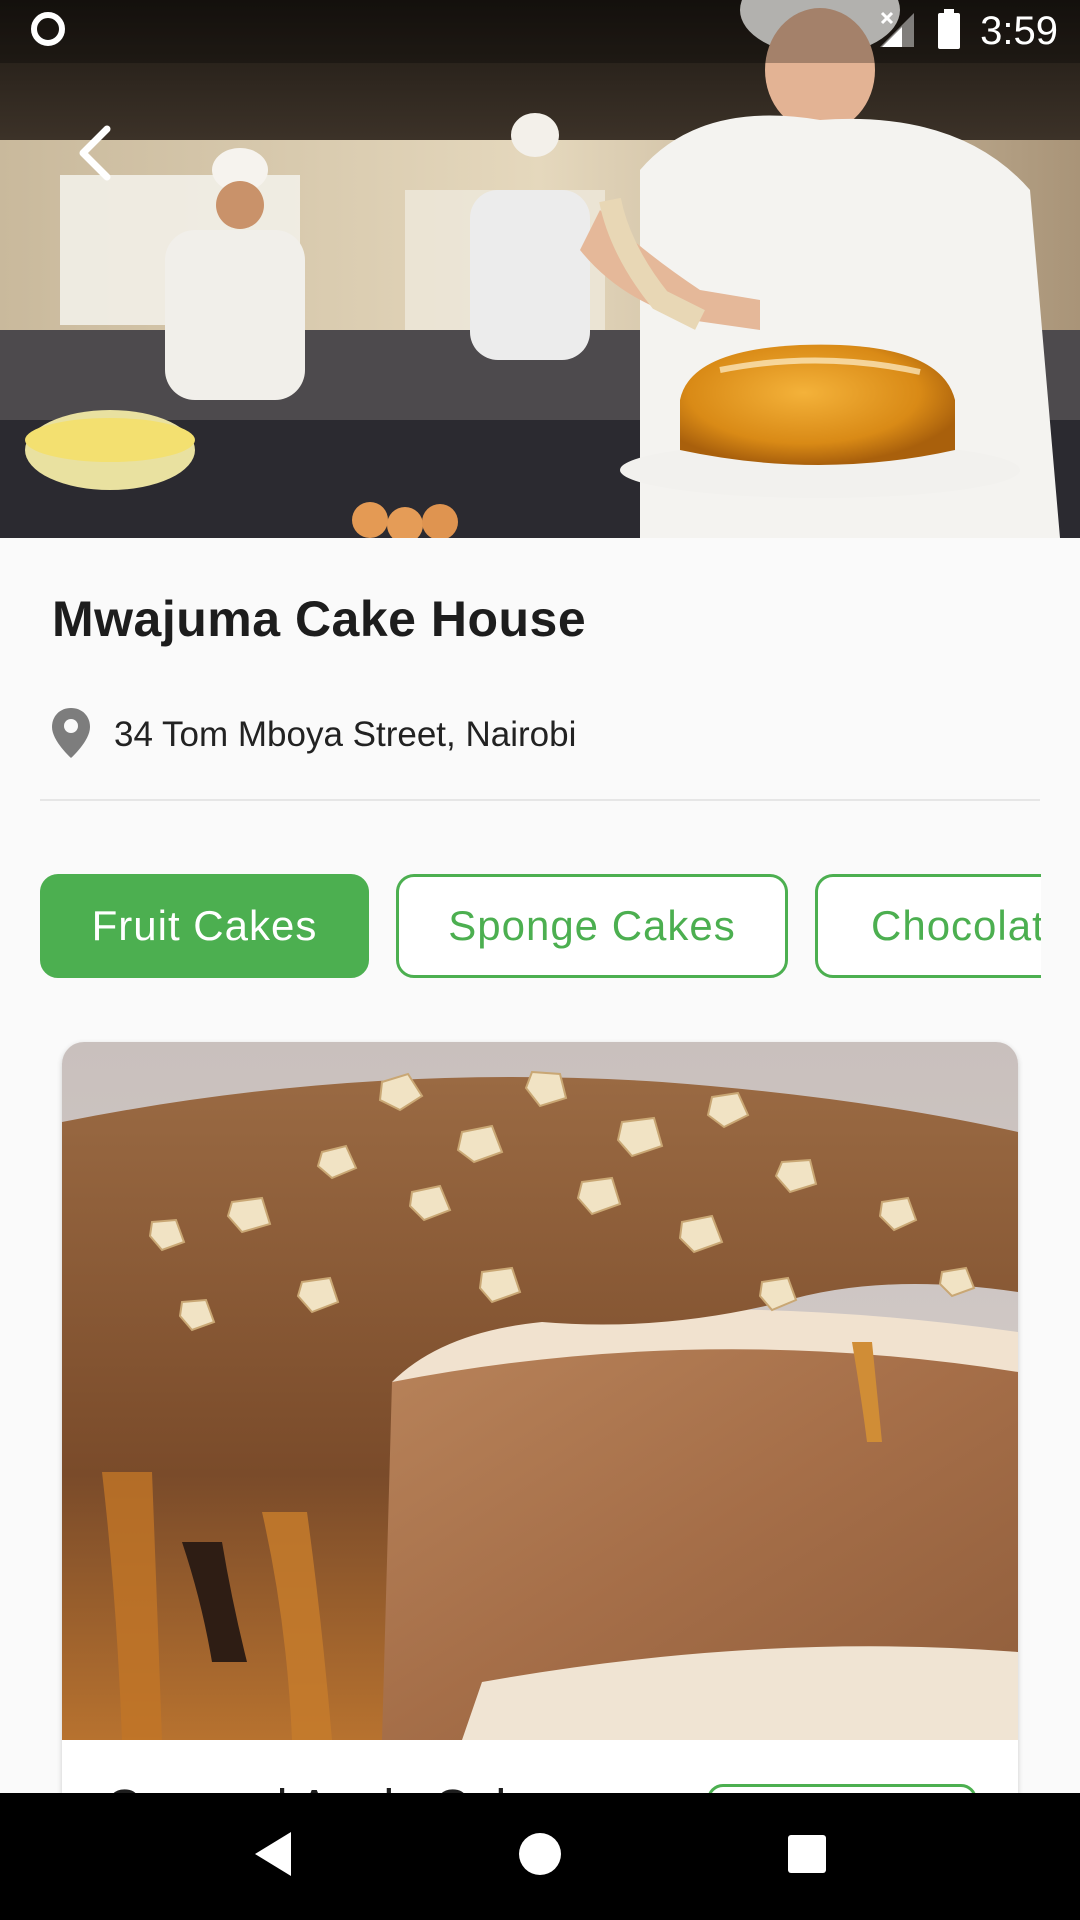 This screenshot has width=1080, height=1920. Describe the element at coordinates (592, 926) in the screenshot. I see `category-chip-sponge-cakes: Sponge Cakes` at that location.